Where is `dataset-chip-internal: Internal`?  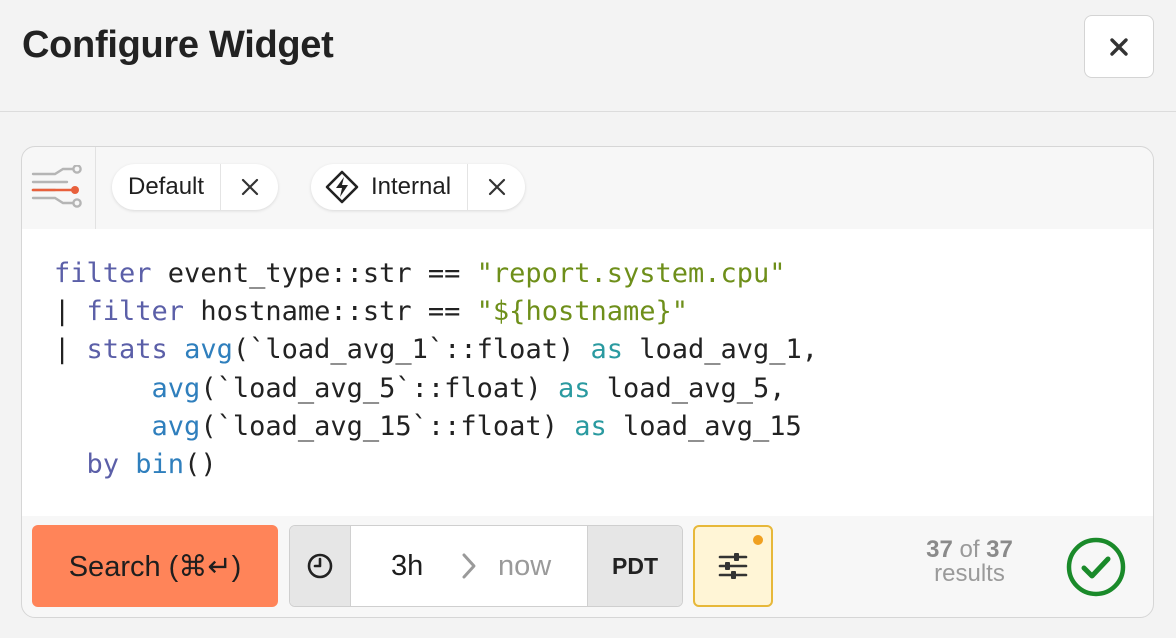
dataset-chip-internal: Internal is located at coordinates (418, 187).